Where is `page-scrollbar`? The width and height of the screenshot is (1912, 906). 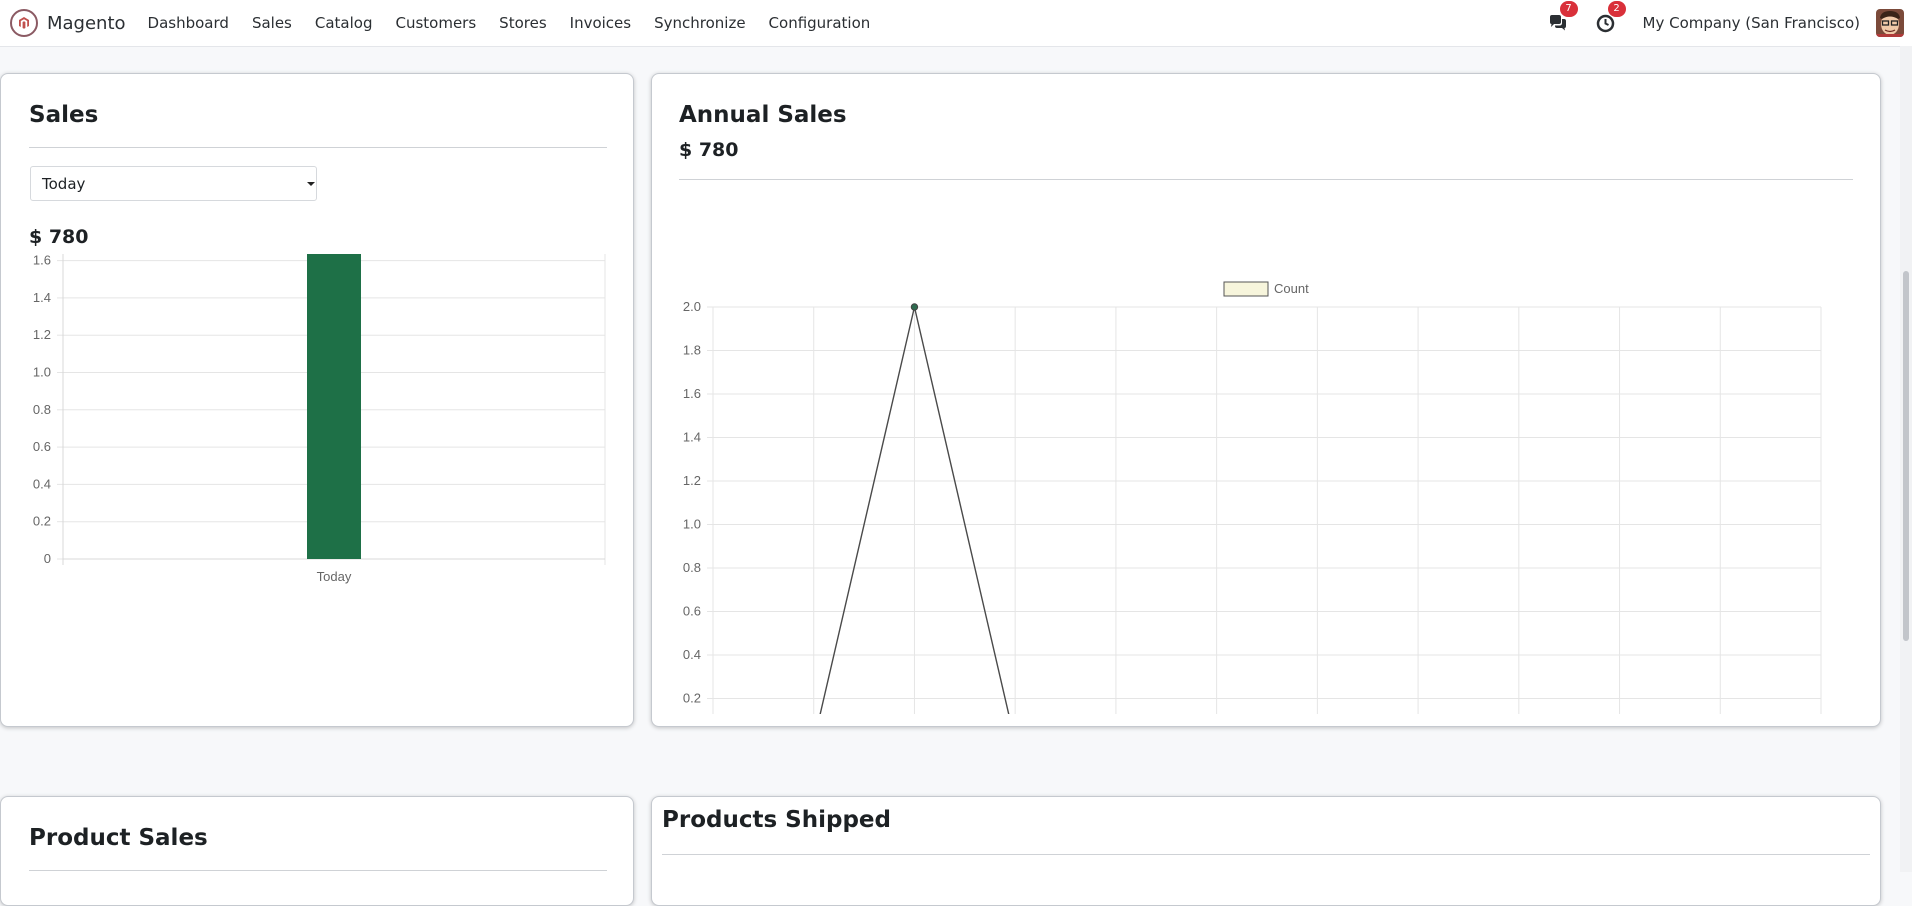 page-scrollbar is located at coordinates (1906, 459).